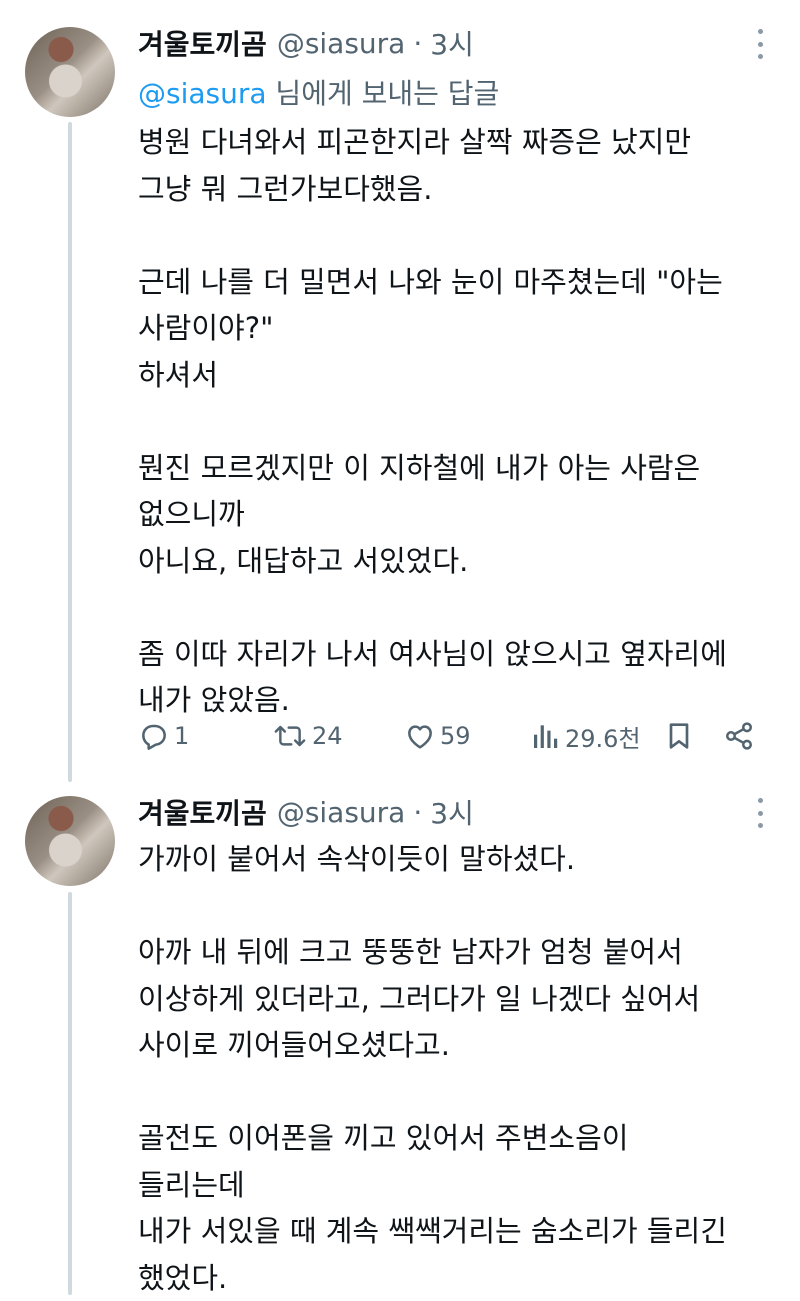 The height and width of the screenshot is (1301, 800). I want to click on tweet-line: 내가 서있을 때 계속 쌕쌕거리는 숨소리가 들리긴, so click(453, 1231).